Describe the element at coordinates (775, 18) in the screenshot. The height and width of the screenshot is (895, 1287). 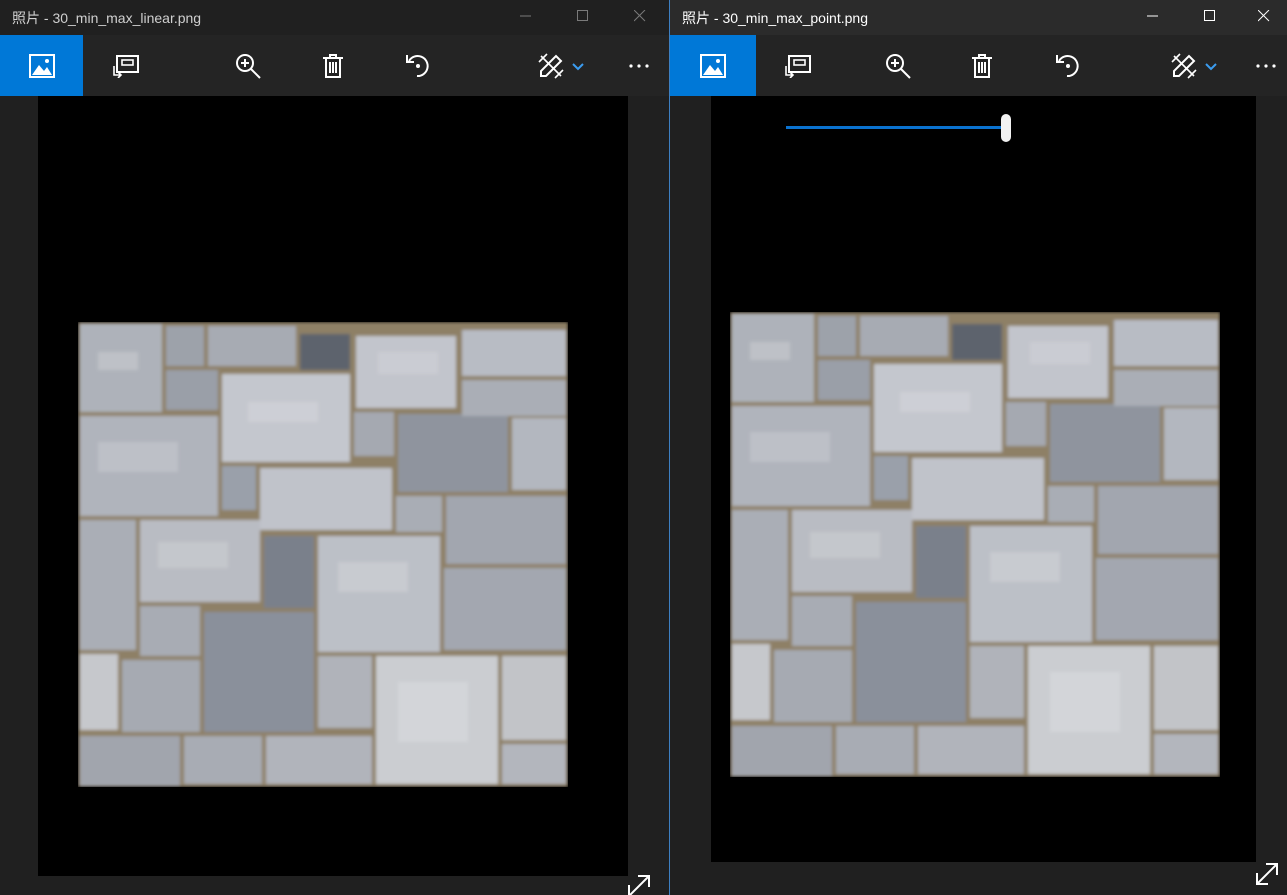
I see `window-title: 照片 - 30_min_max_point.png` at that location.